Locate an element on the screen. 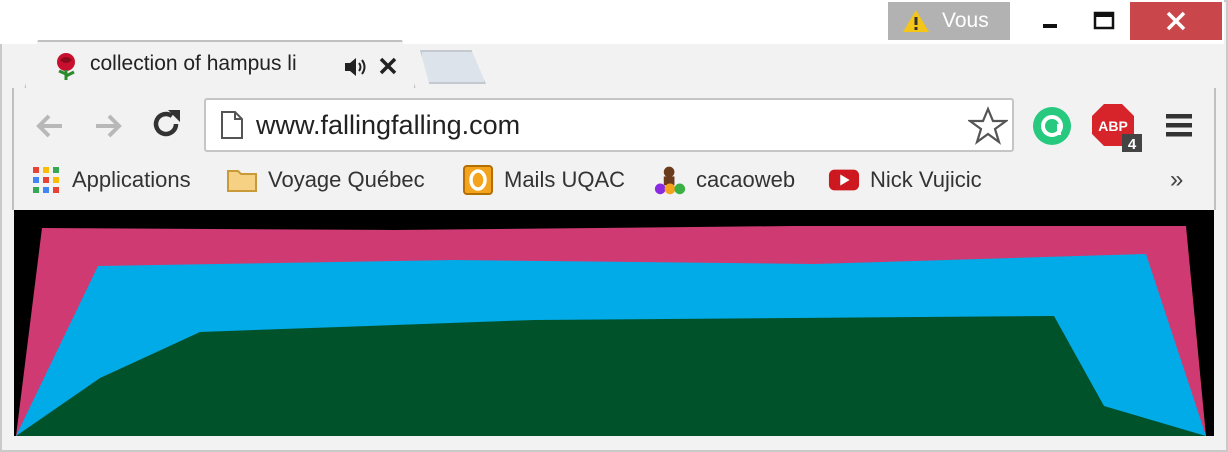  rose-favicon-icon is located at coordinates (66, 66).